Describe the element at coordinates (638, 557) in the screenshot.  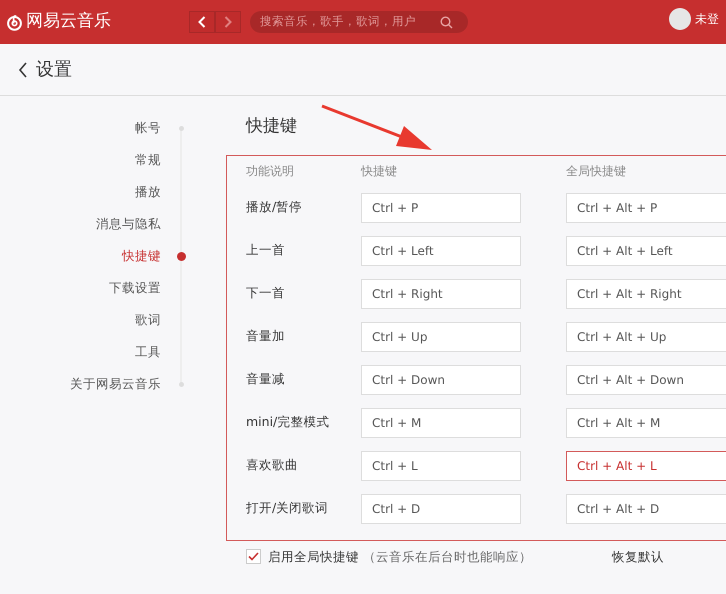
I see `reset-button: 恢复默认` at that location.